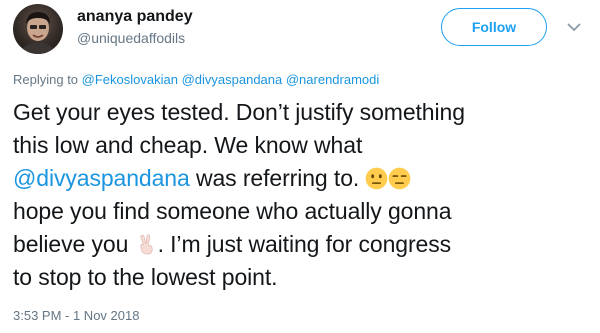 The height and width of the screenshot is (333, 600). Describe the element at coordinates (188, 145) in the screenshot. I see `tweet-line: this low and cheap. We know what` at that location.